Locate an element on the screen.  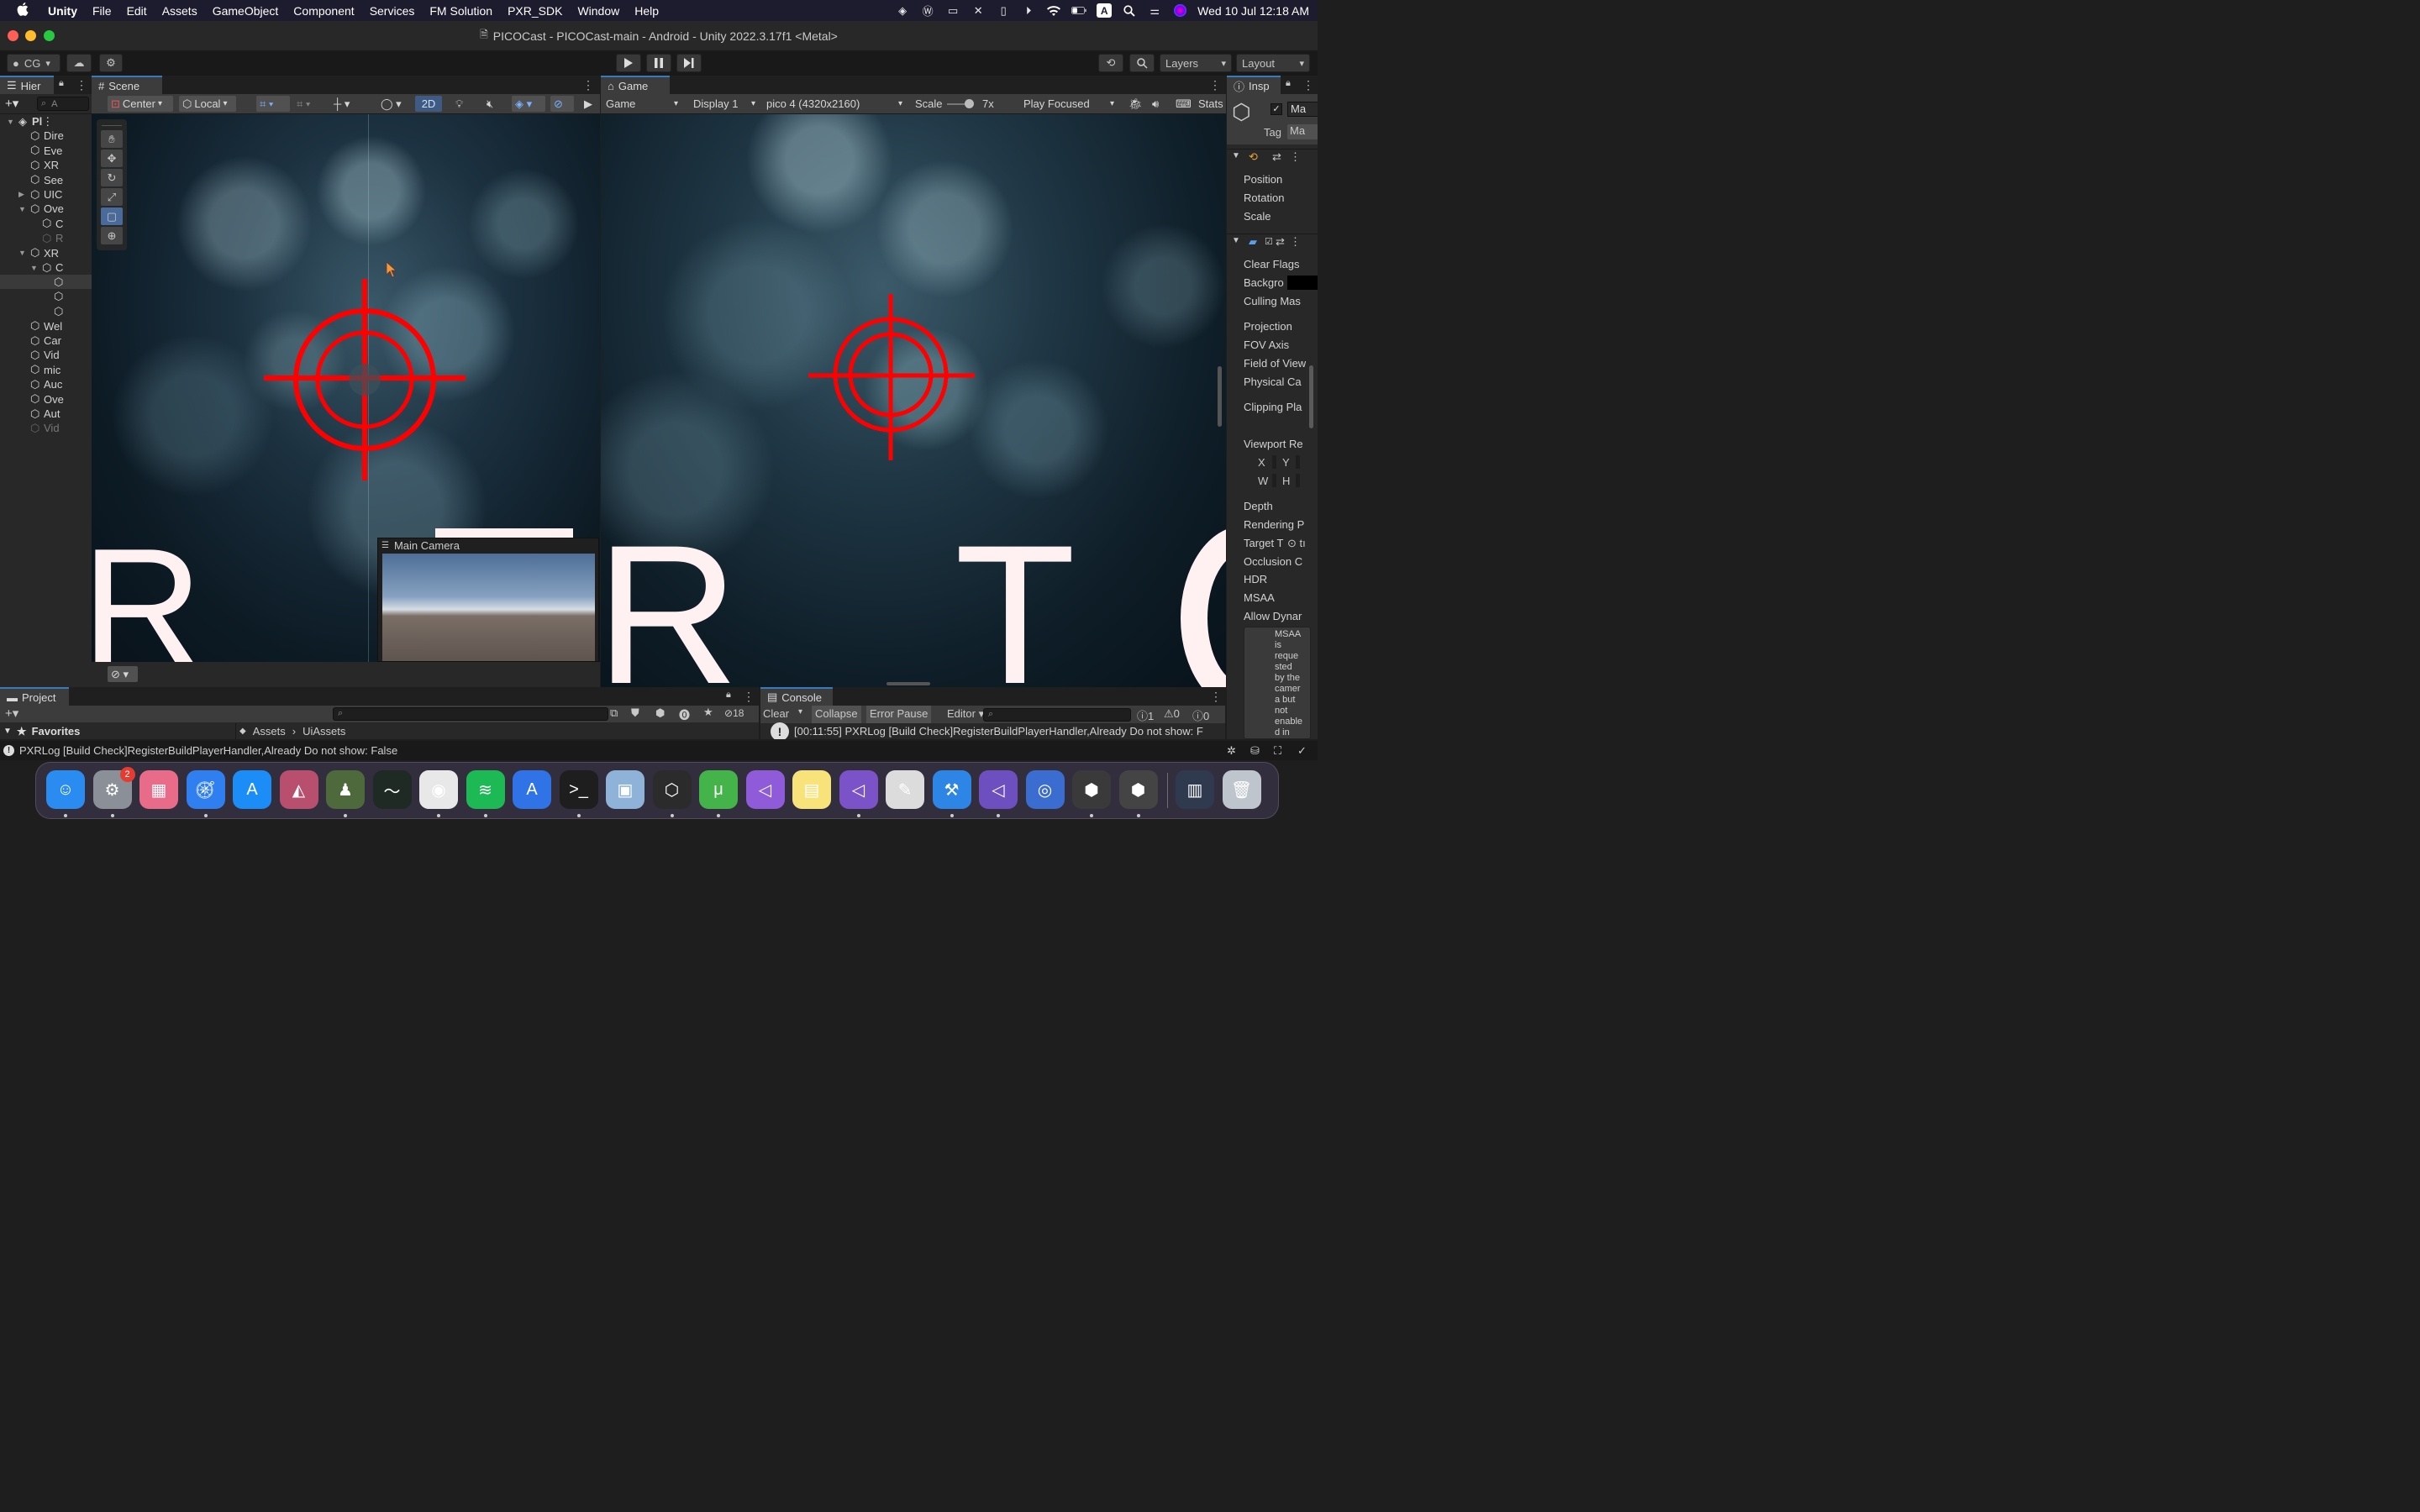
favorite-star-icon: ★ is located at coordinates (708, 712).